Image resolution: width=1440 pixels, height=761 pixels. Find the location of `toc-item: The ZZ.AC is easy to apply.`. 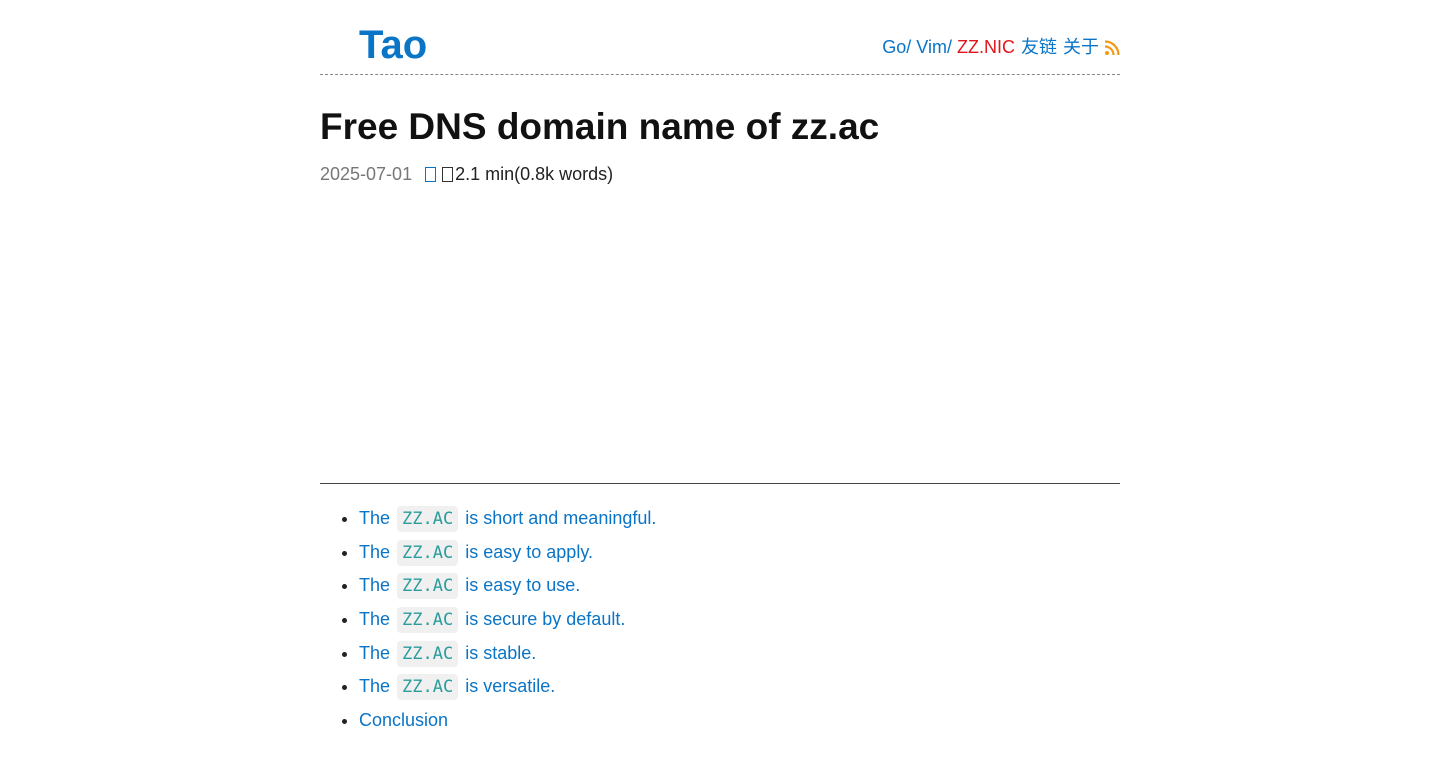

toc-item: The ZZ.AC is easy to apply. is located at coordinates (507, 553).